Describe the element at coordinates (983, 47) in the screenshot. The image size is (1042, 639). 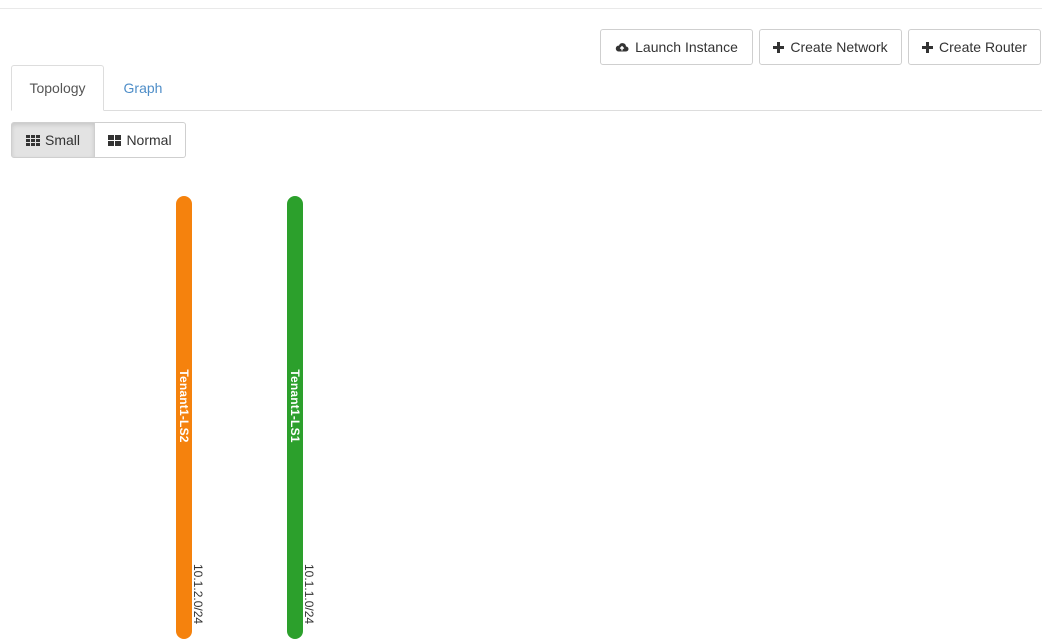
I see `create-router-label: Create Router` at that location.